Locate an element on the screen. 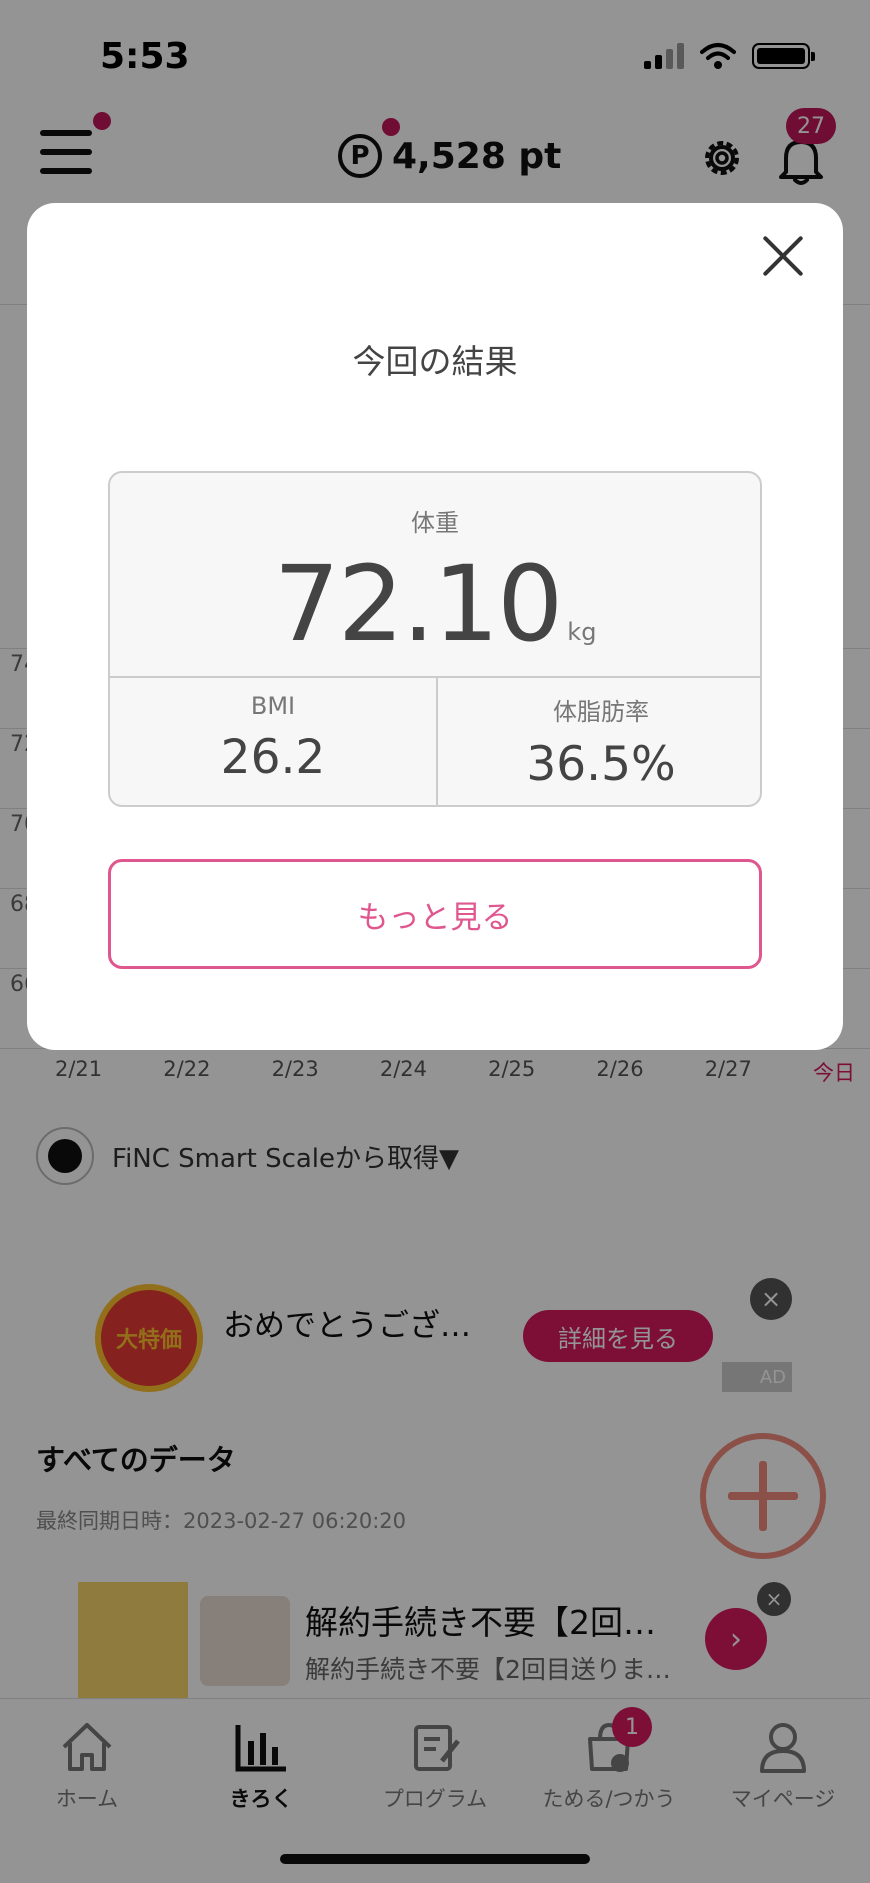 Image resolution: width=870 pixels, height=1883 pixels. bmi-metric: BMI 26.2 is located at coordinates (273, 740).